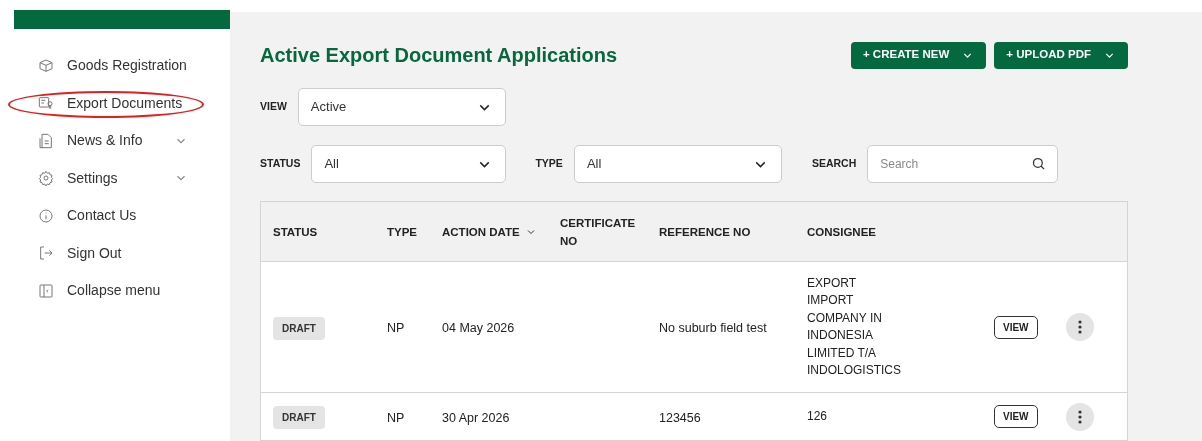  I want to click on column-header: TYPE, so click(402, 232).